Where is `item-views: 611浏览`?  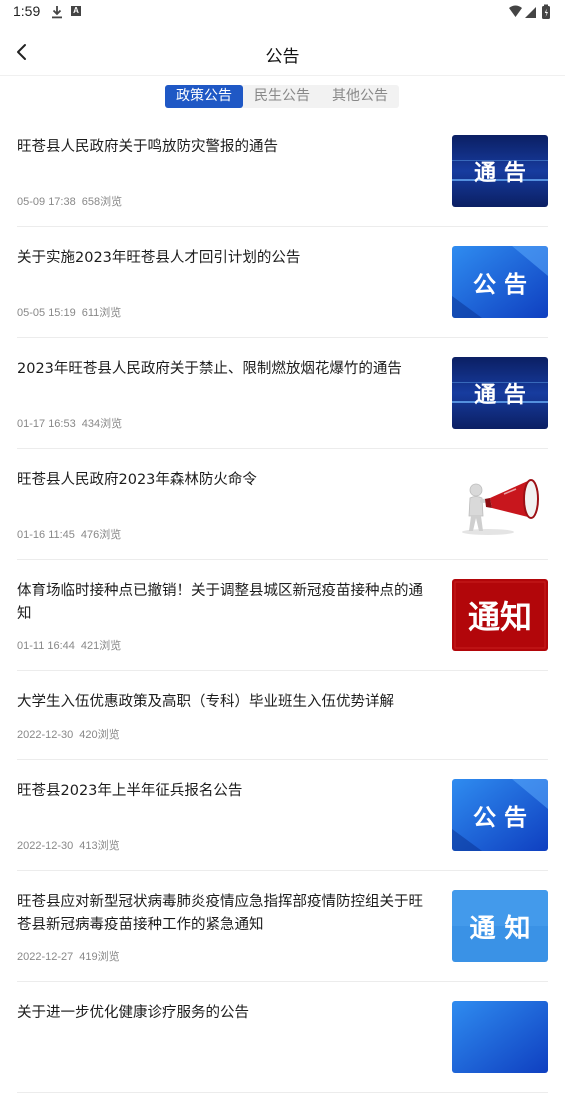 item-views: 611浏览 is located at coordinates (101, 313).